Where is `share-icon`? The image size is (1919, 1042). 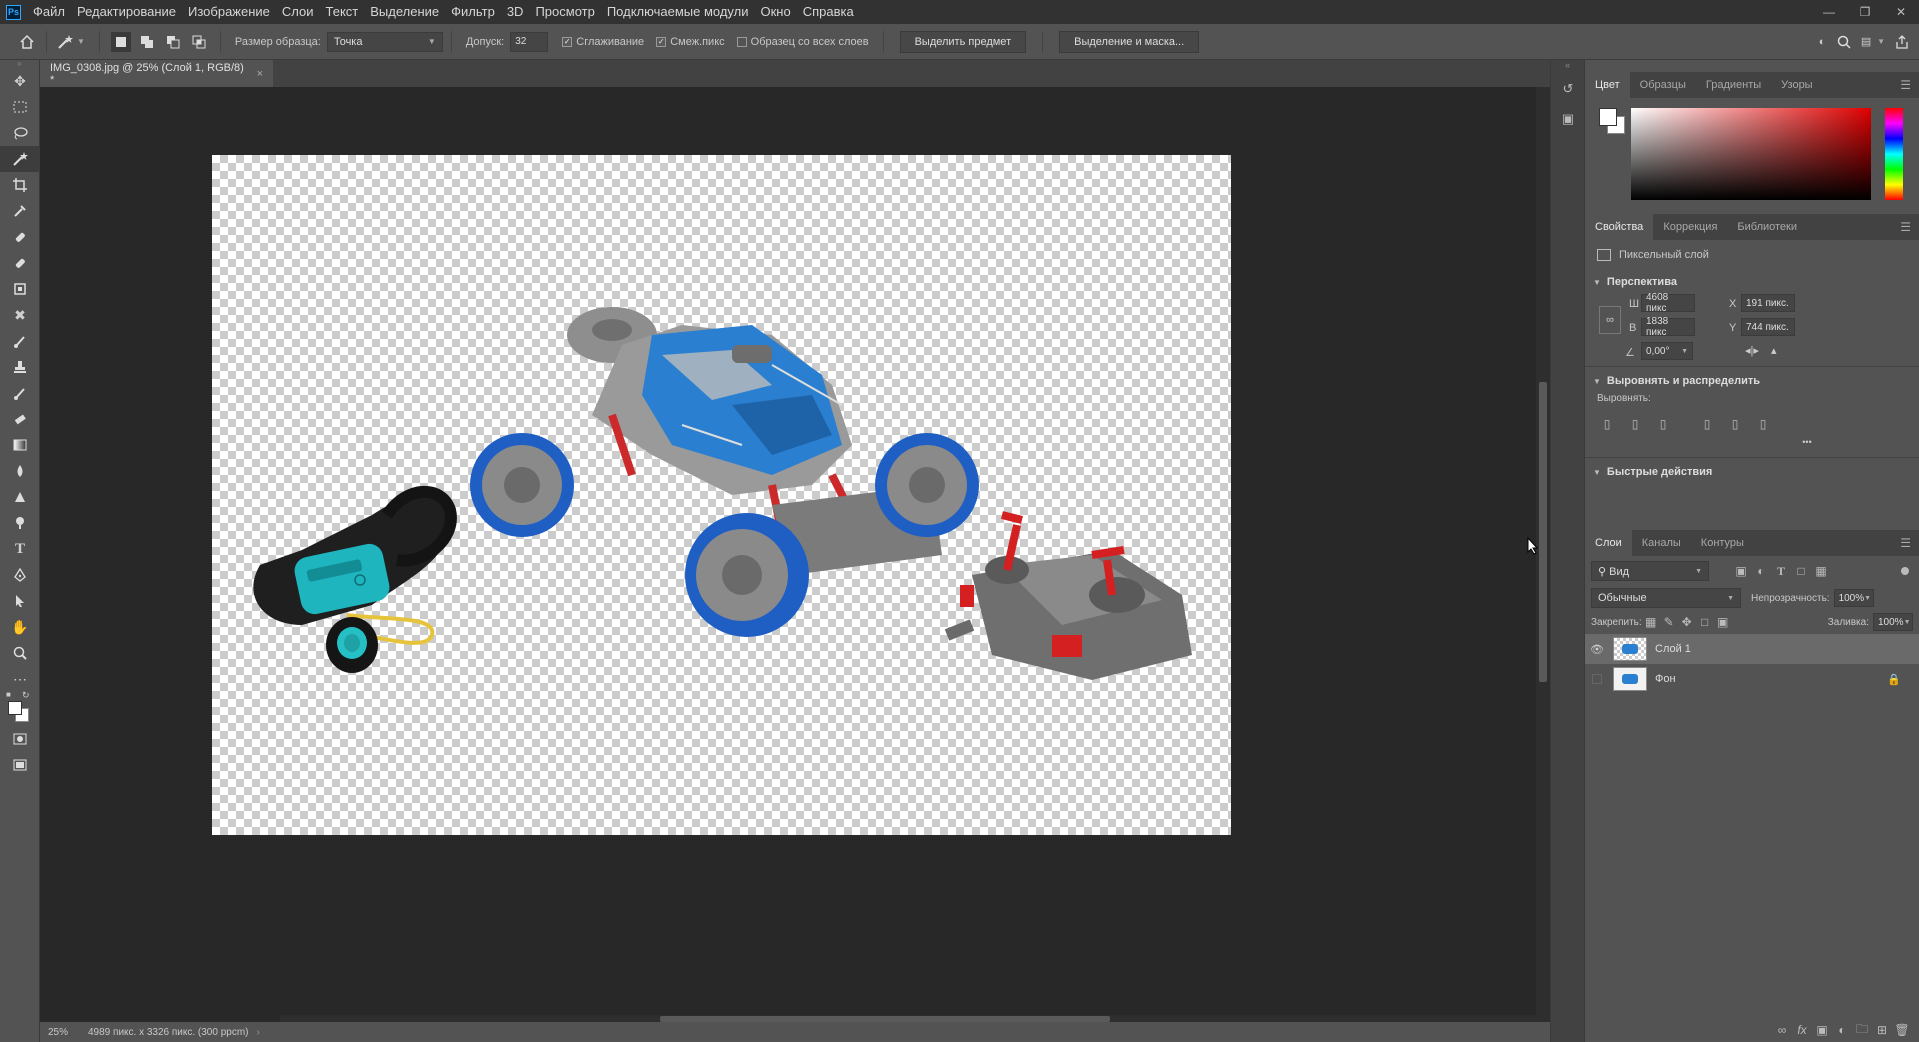 share-icon is located at coordinates (1902, 42).